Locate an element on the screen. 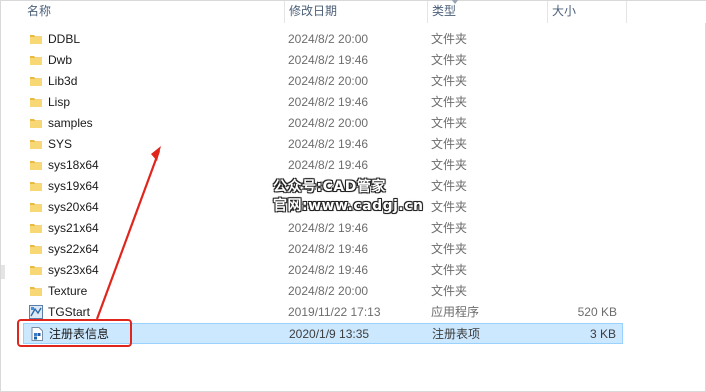 This screenshot has width=706, height=392. watermark-line1: 公众号:CAD管家 is located at coordinates (329, 187).